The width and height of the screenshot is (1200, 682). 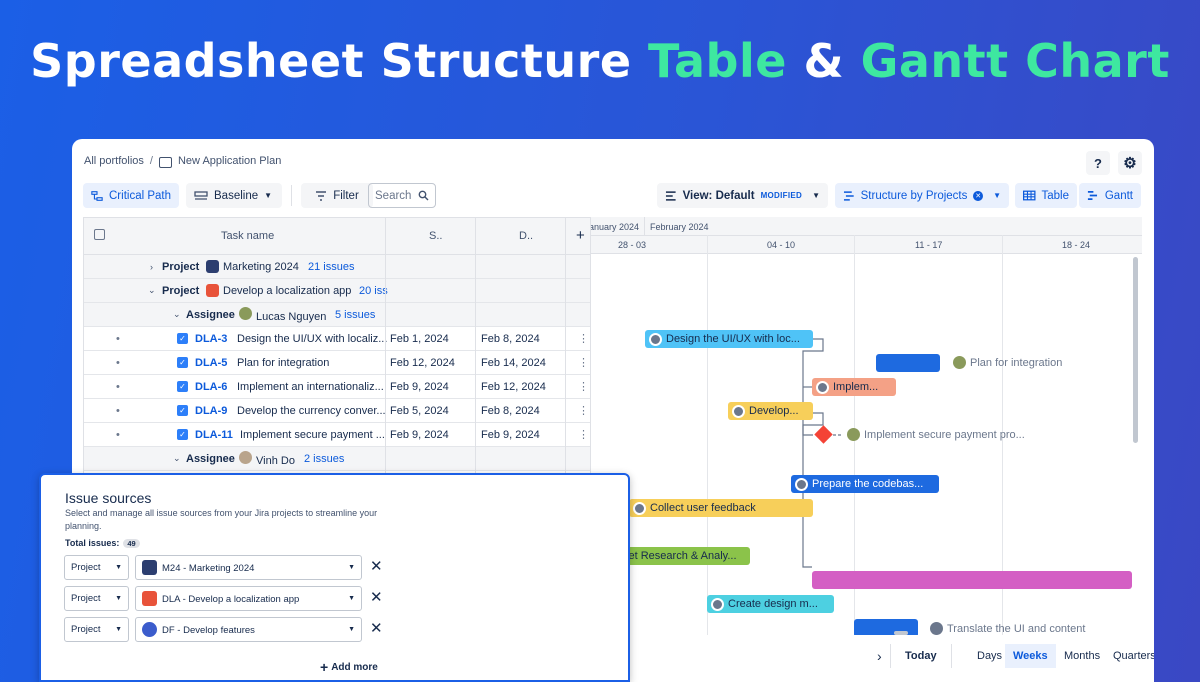 What do you see at coordinates (234, 195) in the screenshot?
I see `baseline-button: Baseline ▼` at bounding box center [234, 195].